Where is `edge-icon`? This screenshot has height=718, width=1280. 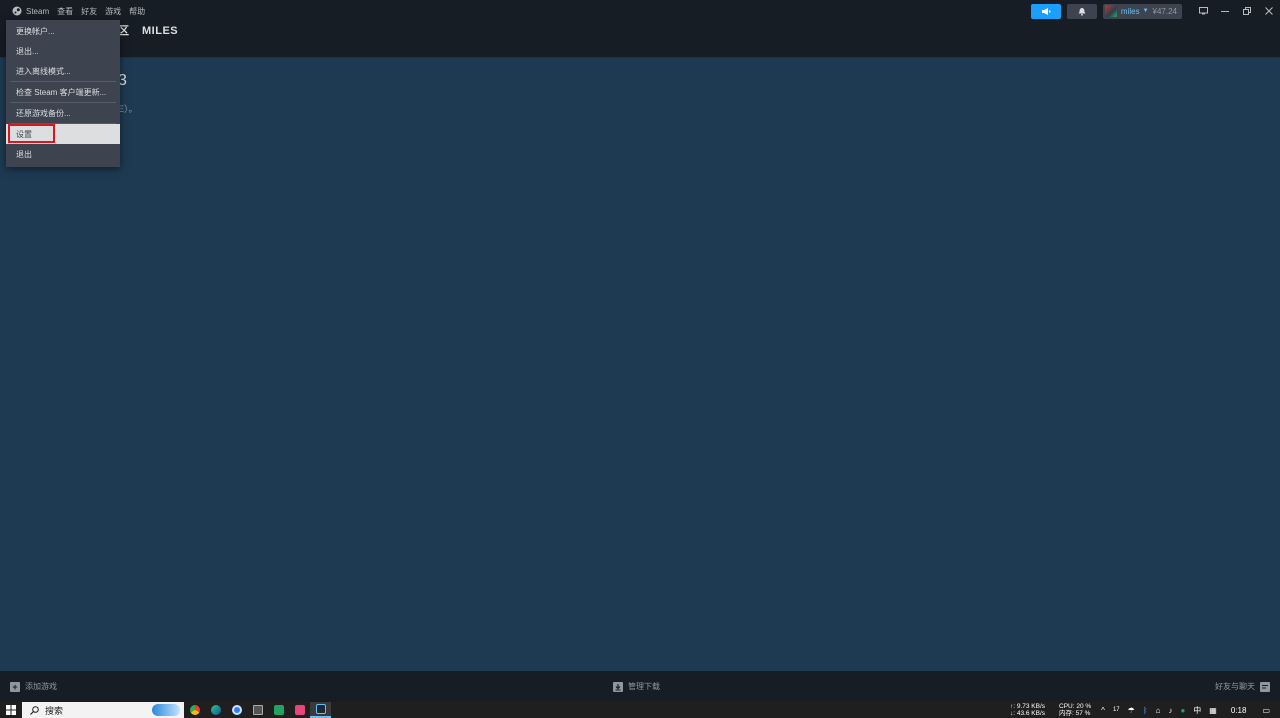 edge-icon is located at coordinates (215, 710).